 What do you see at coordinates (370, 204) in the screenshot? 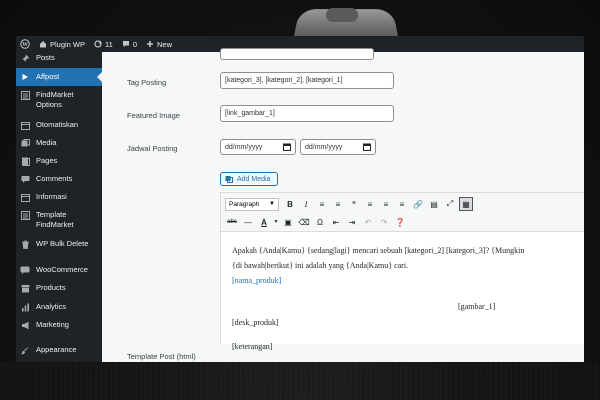
I see `align-left-icon: ≡` at bounding box center [370, 204].